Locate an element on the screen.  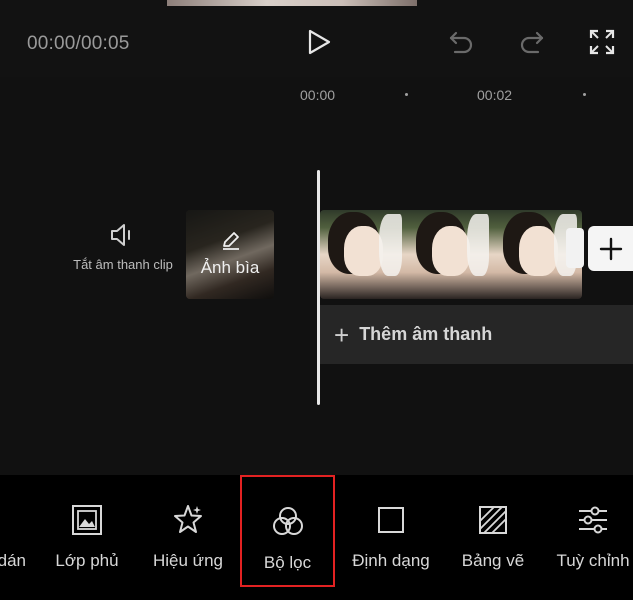
tool-label: Định dạng is located at coordinates (391, 560).